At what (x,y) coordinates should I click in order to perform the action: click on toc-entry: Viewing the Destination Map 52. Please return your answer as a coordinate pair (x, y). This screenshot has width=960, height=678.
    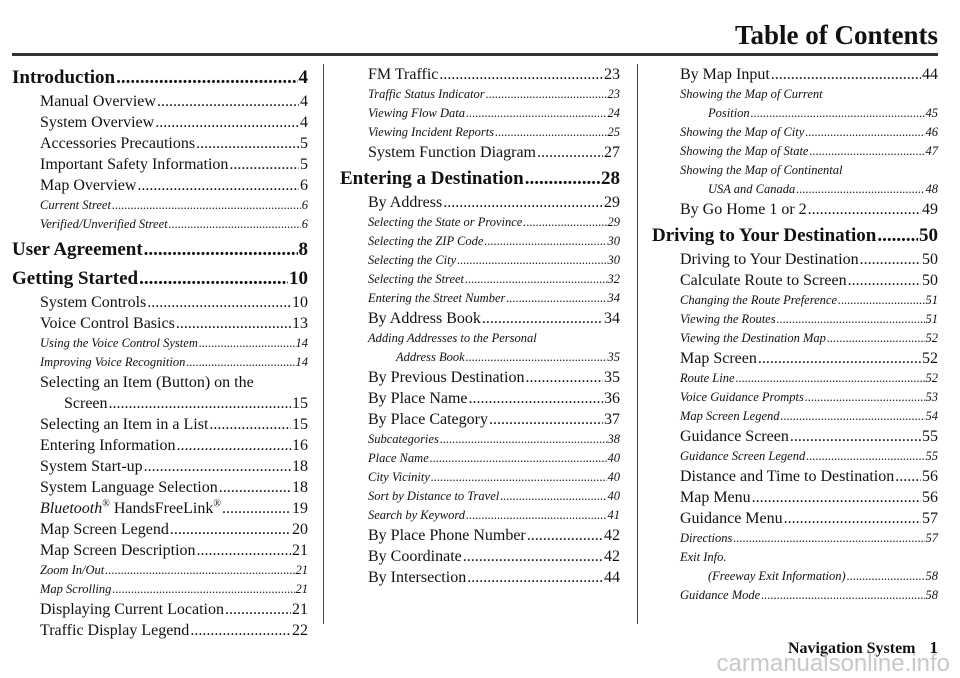
    Looking at the image, I should click on (795, 338).